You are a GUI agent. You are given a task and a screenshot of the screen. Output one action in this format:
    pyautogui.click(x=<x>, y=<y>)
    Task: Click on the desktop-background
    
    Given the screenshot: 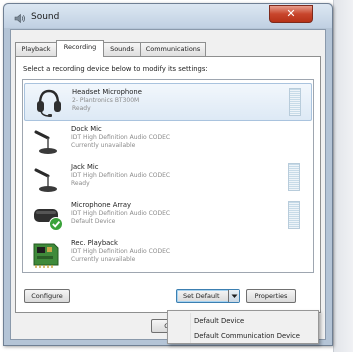 What is the action you would take?
    pyautogui.click(x=343, y=176)
    